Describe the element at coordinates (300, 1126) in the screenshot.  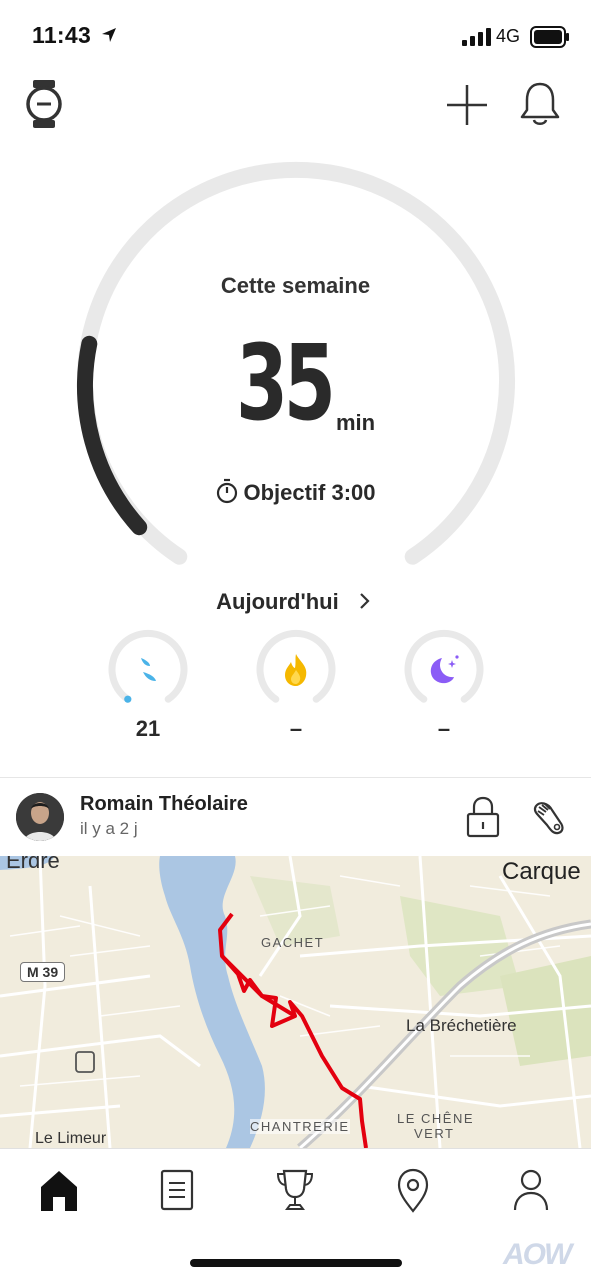
I see `map-label-chantrerie: CHANTRERIE` at that location.